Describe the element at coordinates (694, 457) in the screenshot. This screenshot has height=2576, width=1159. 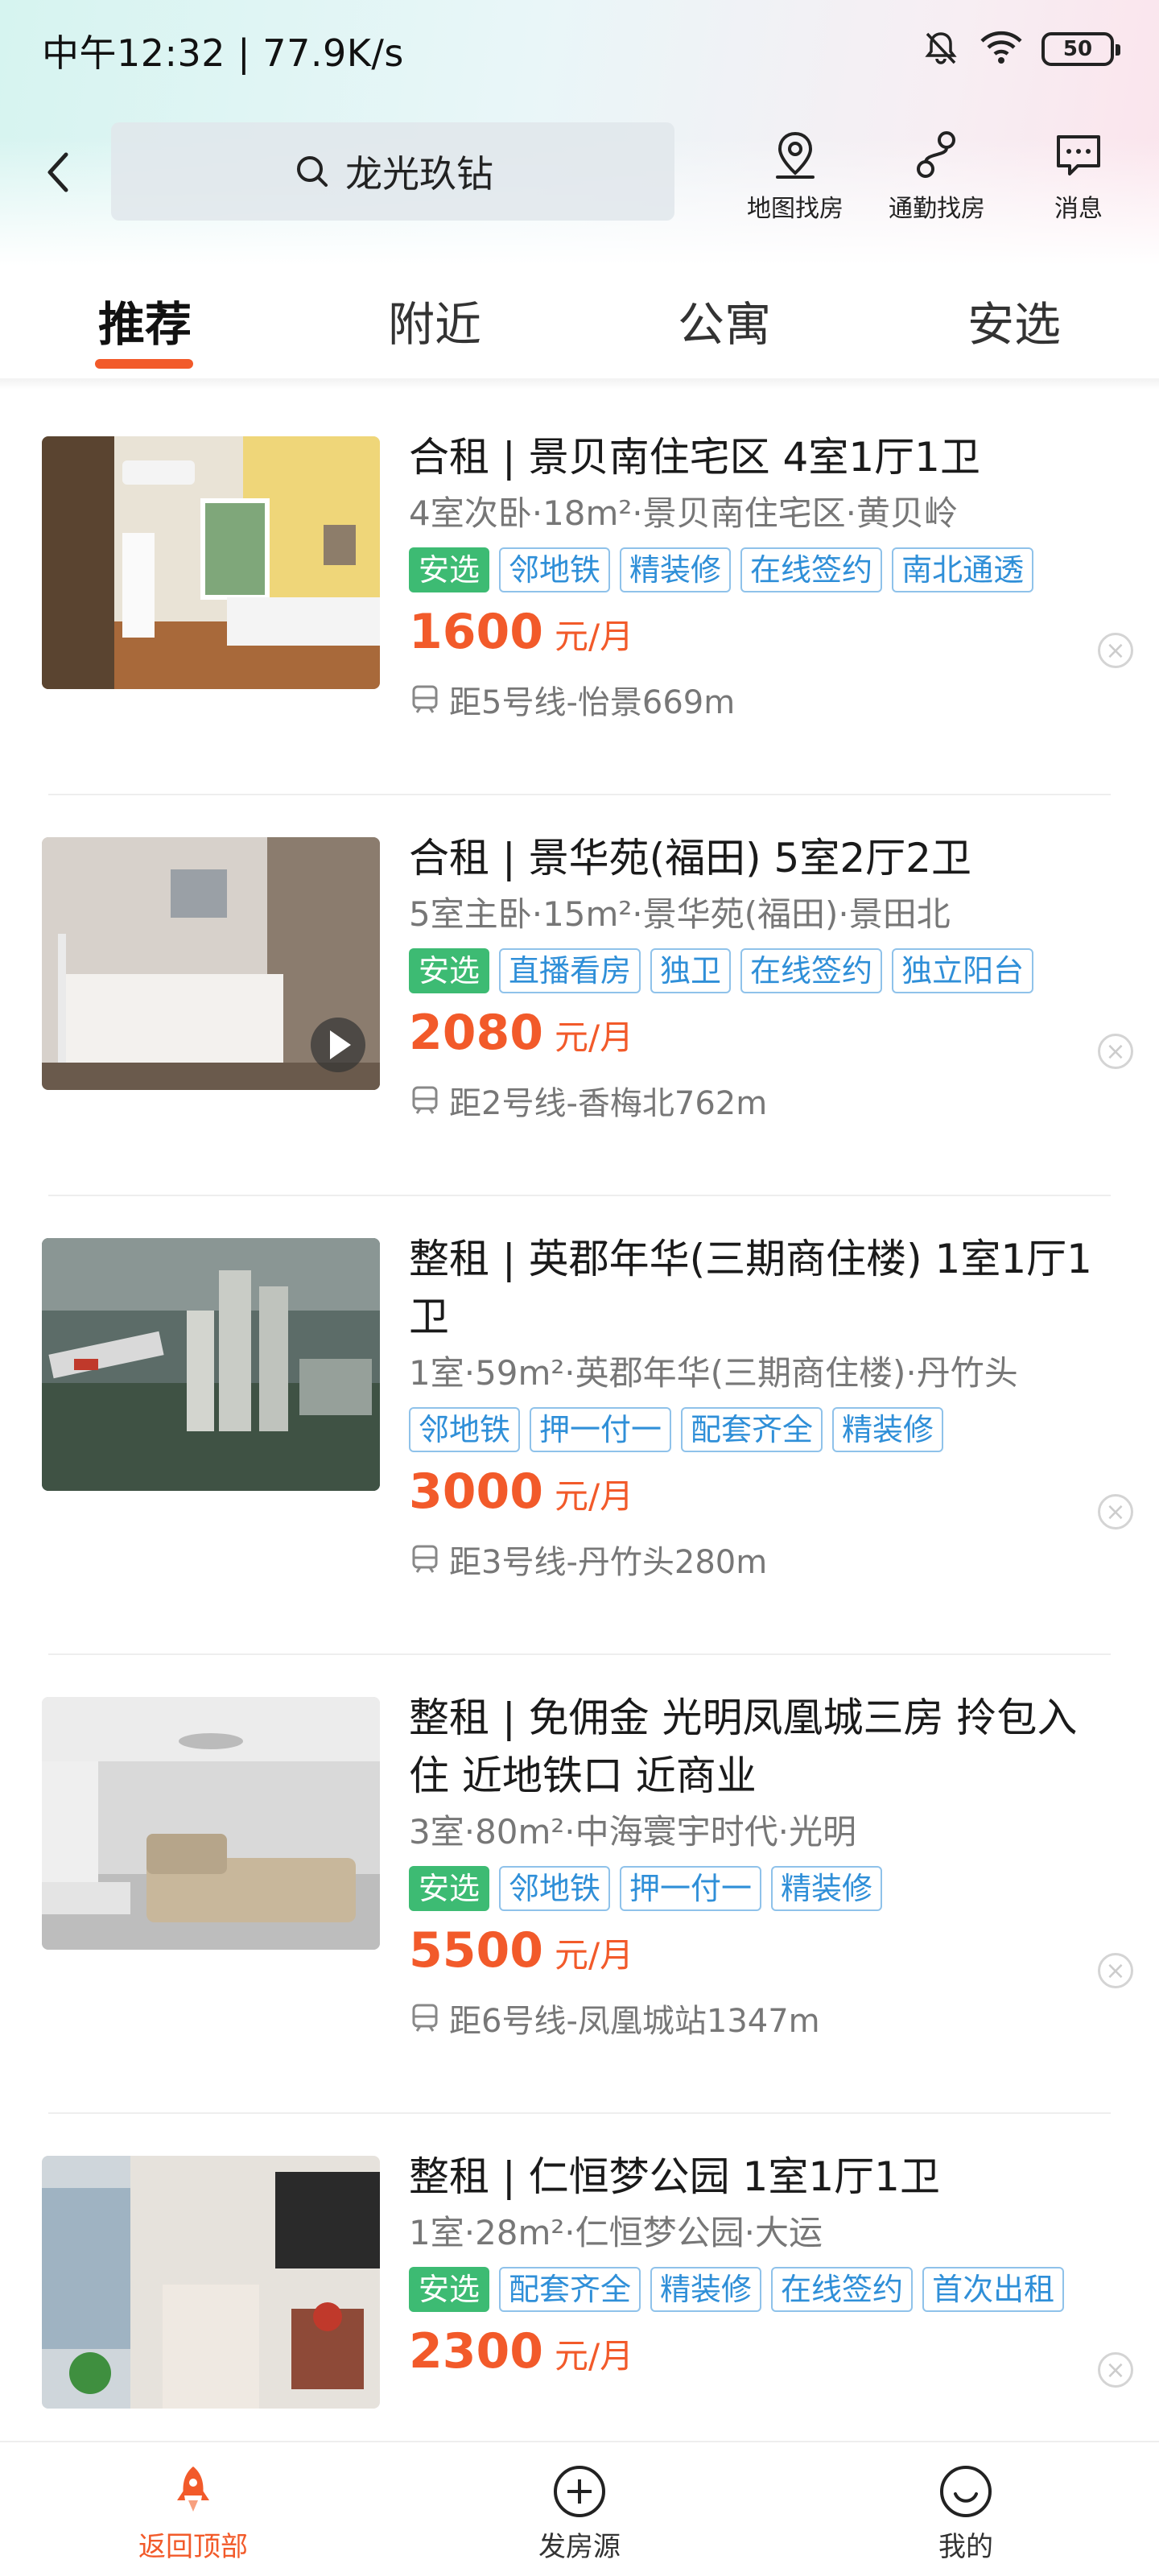
I see `listing-title: 合租 | 景贝南住宅区 4室1厅1卫` at that location.